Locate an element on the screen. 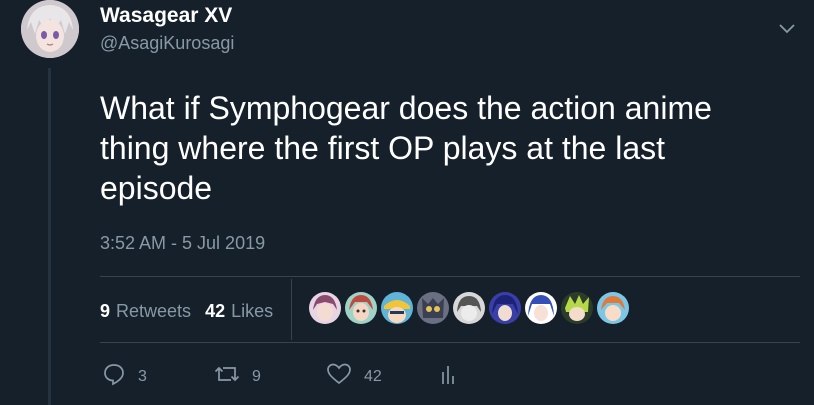 Image resolution: width=814 pixels, height=405 pixels. analytics-button is located at coordinates (448, 376).